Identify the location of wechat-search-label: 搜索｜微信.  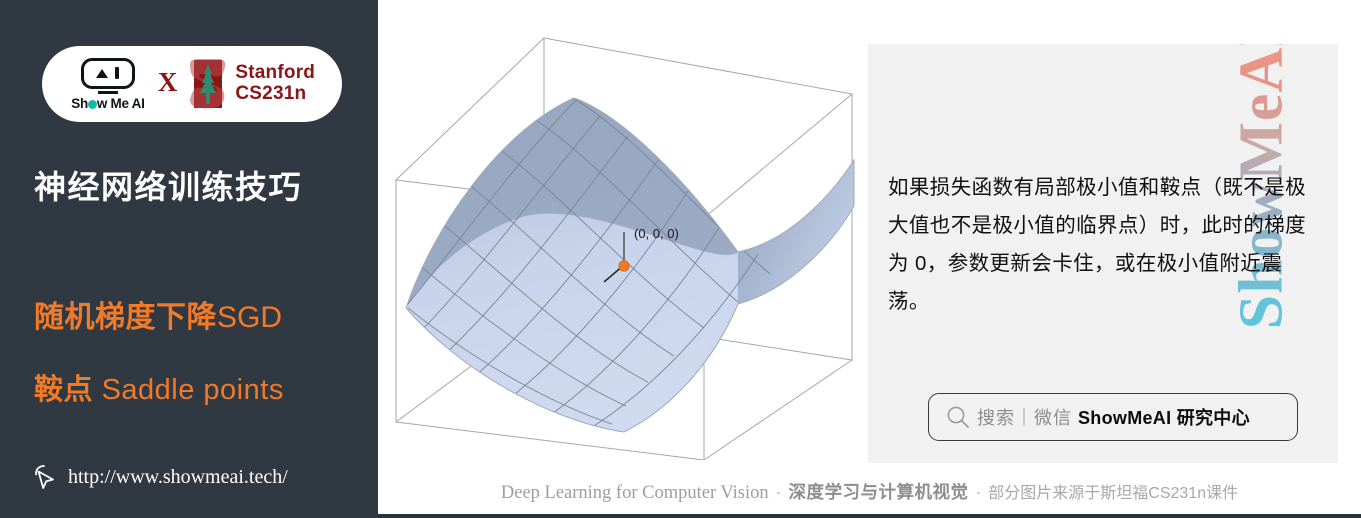
(1024, 418).